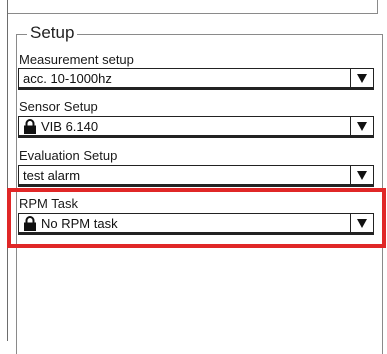  What do you see at coordinates (7, 170) in the screenshot?
I see `panel-left-border` at bounding box center [7, 170].